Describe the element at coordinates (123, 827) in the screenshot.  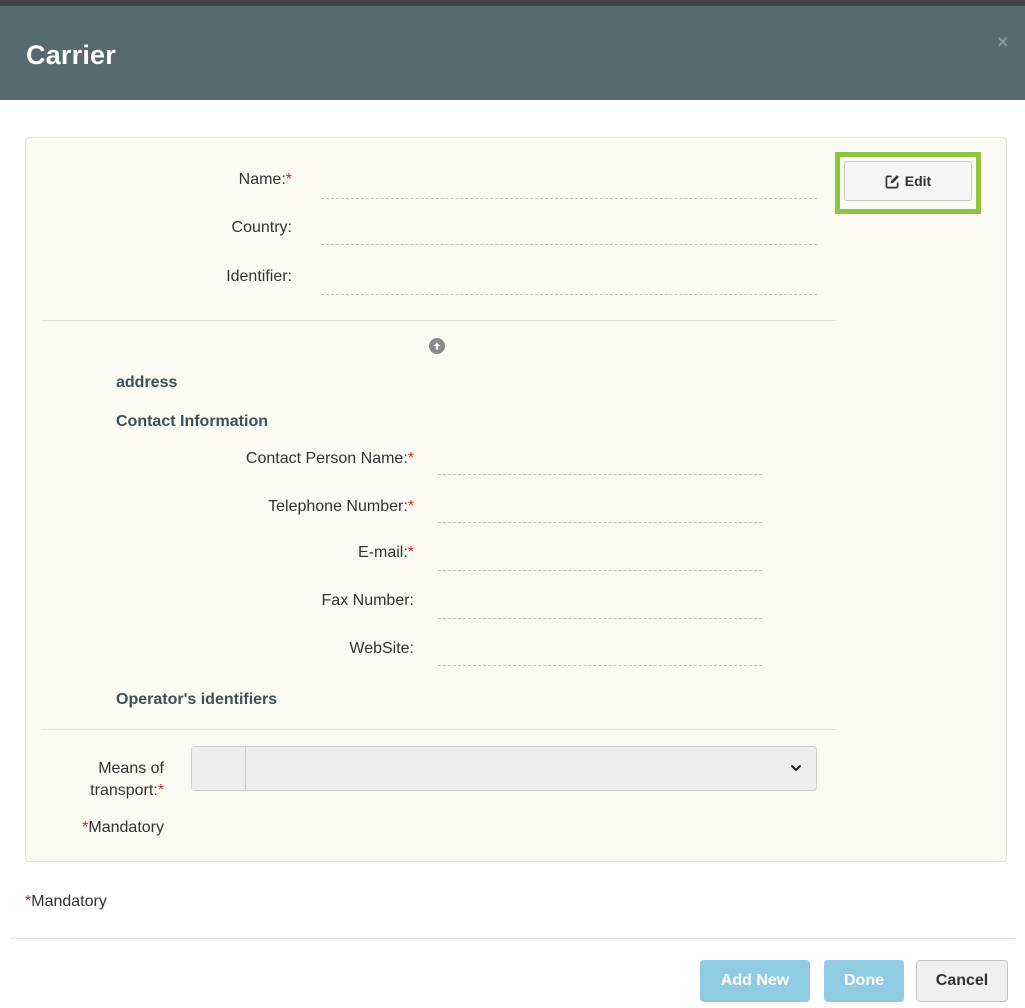
I see `mandatory-note-inner: *Mandatory` at that location.